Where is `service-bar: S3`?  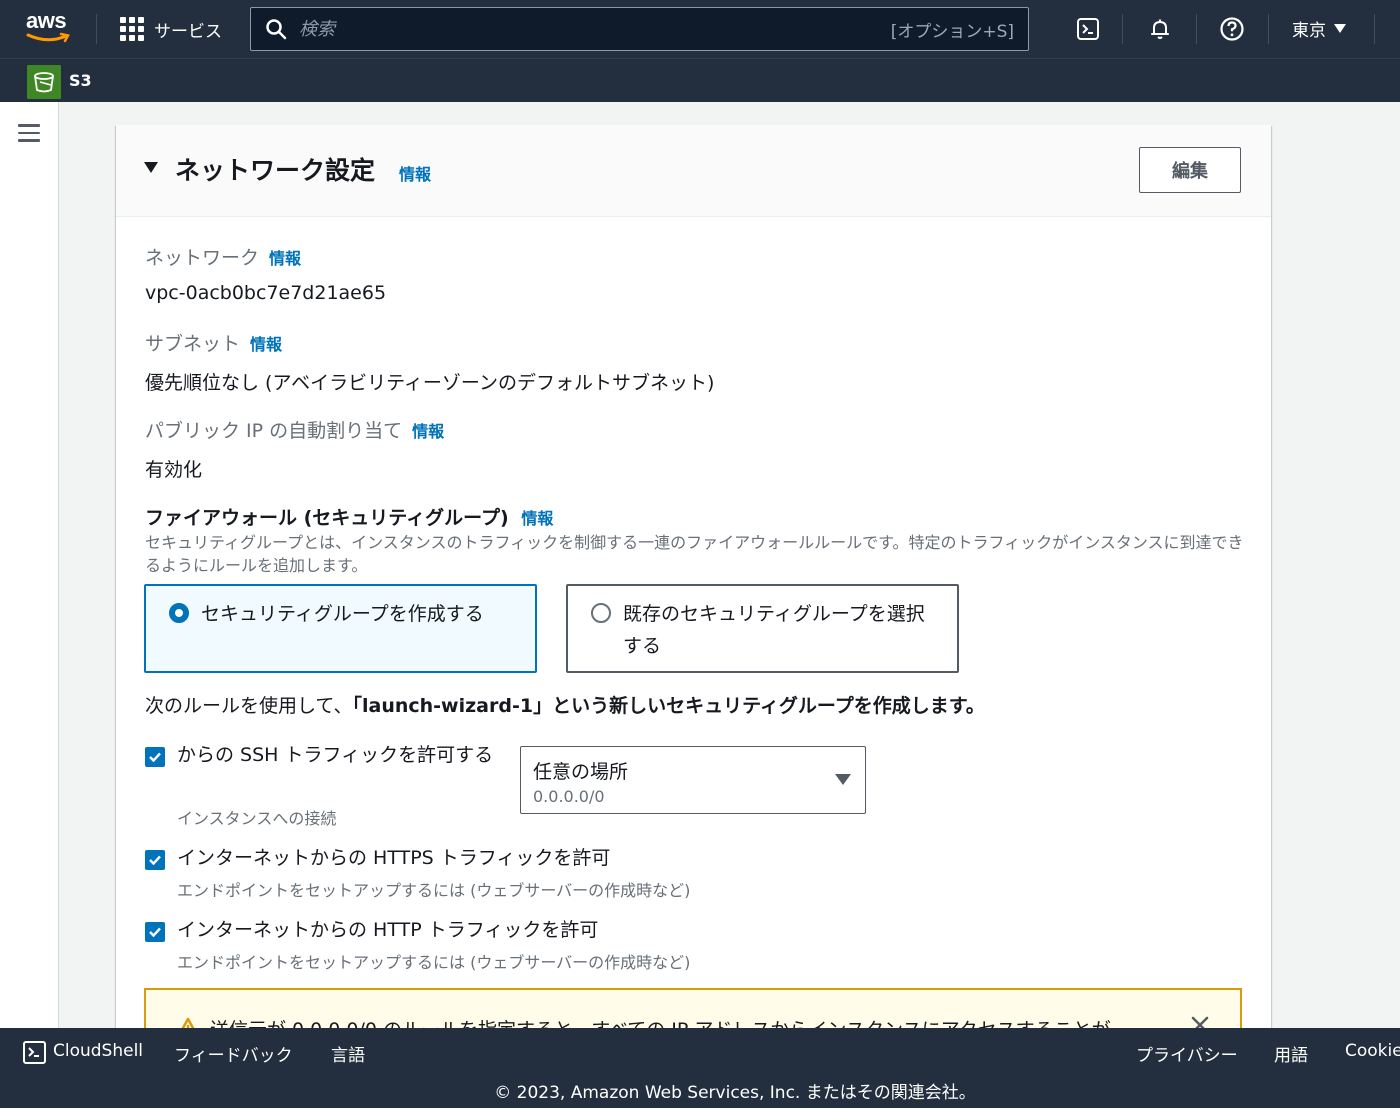 service-bar: S3 is located at coordinates (700, 80).